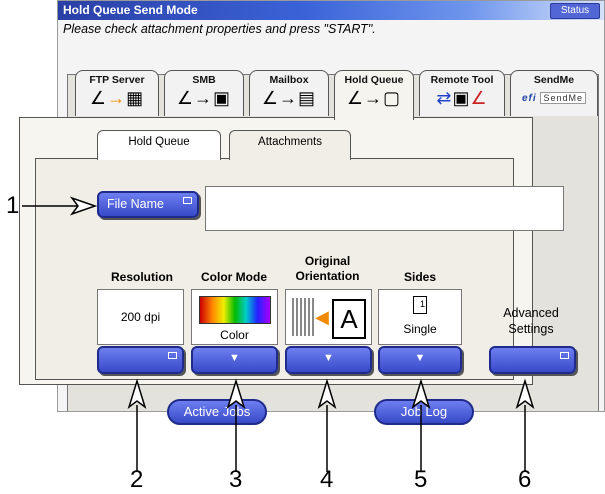 This screenshot has height=494, width=605. Describe the element at coordinates (525, 479) in the screenshot. I see `callout-number-6: 6` at that location.